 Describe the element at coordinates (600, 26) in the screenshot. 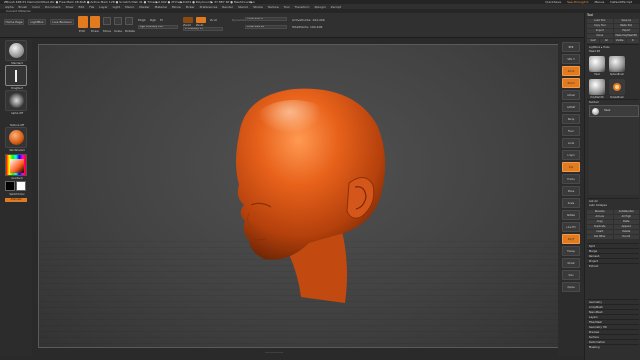

I see `copy-tool-button: Copy Tool` at that location.